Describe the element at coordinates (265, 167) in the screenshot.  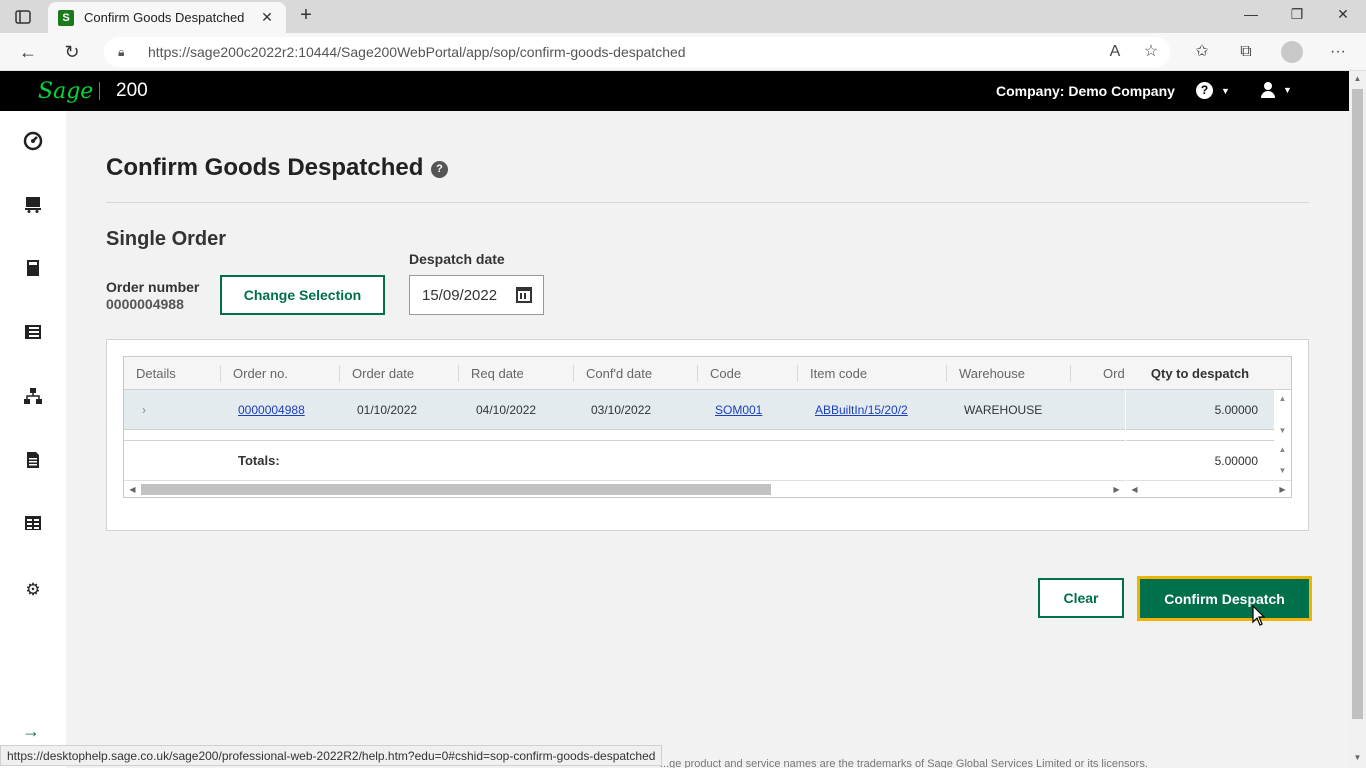
I see `page-title: Confirm Goods Despatched` at that location.